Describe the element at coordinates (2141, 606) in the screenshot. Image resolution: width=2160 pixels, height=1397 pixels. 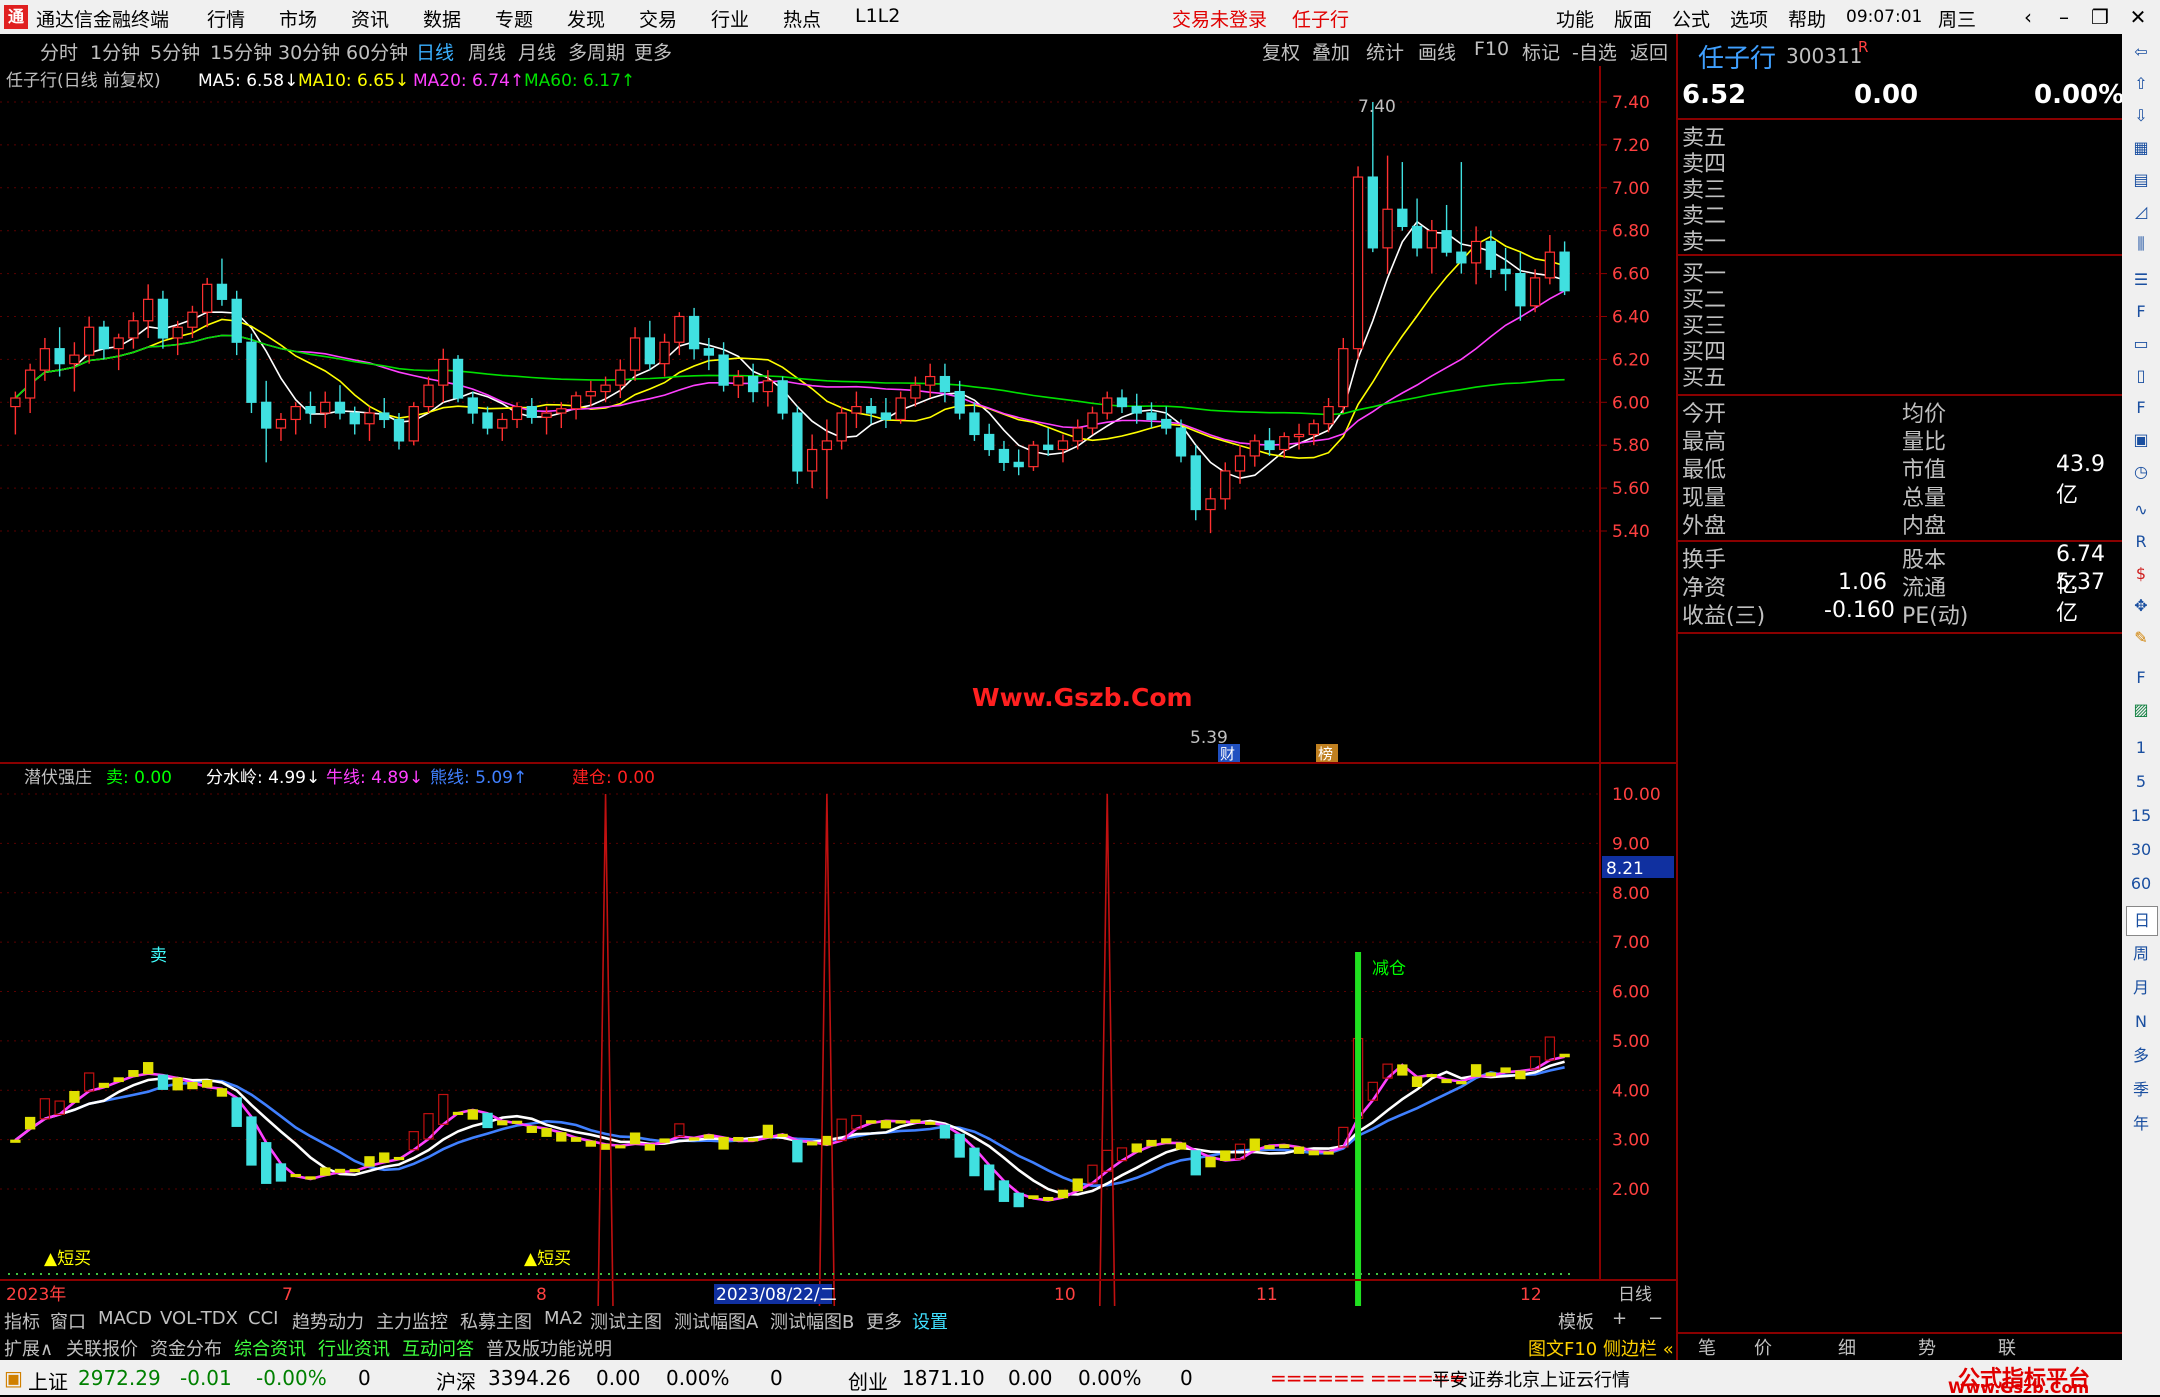
I see `move-icon: ✥` at that location.